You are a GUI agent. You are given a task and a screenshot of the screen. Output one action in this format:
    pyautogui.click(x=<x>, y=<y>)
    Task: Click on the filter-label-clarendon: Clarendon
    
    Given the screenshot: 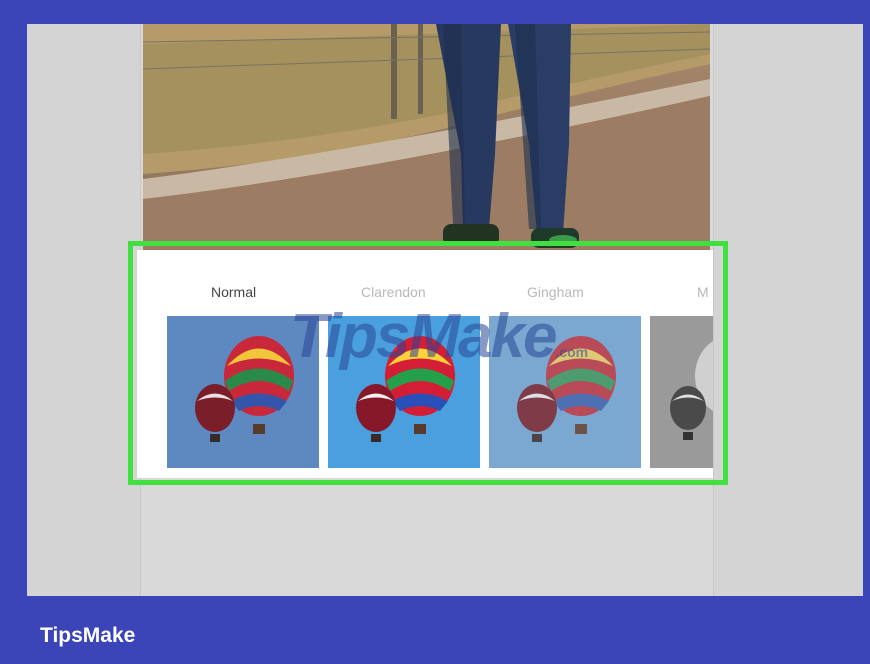 What is the action you would take?
    pyautogui.click(x=393, y=292)
    